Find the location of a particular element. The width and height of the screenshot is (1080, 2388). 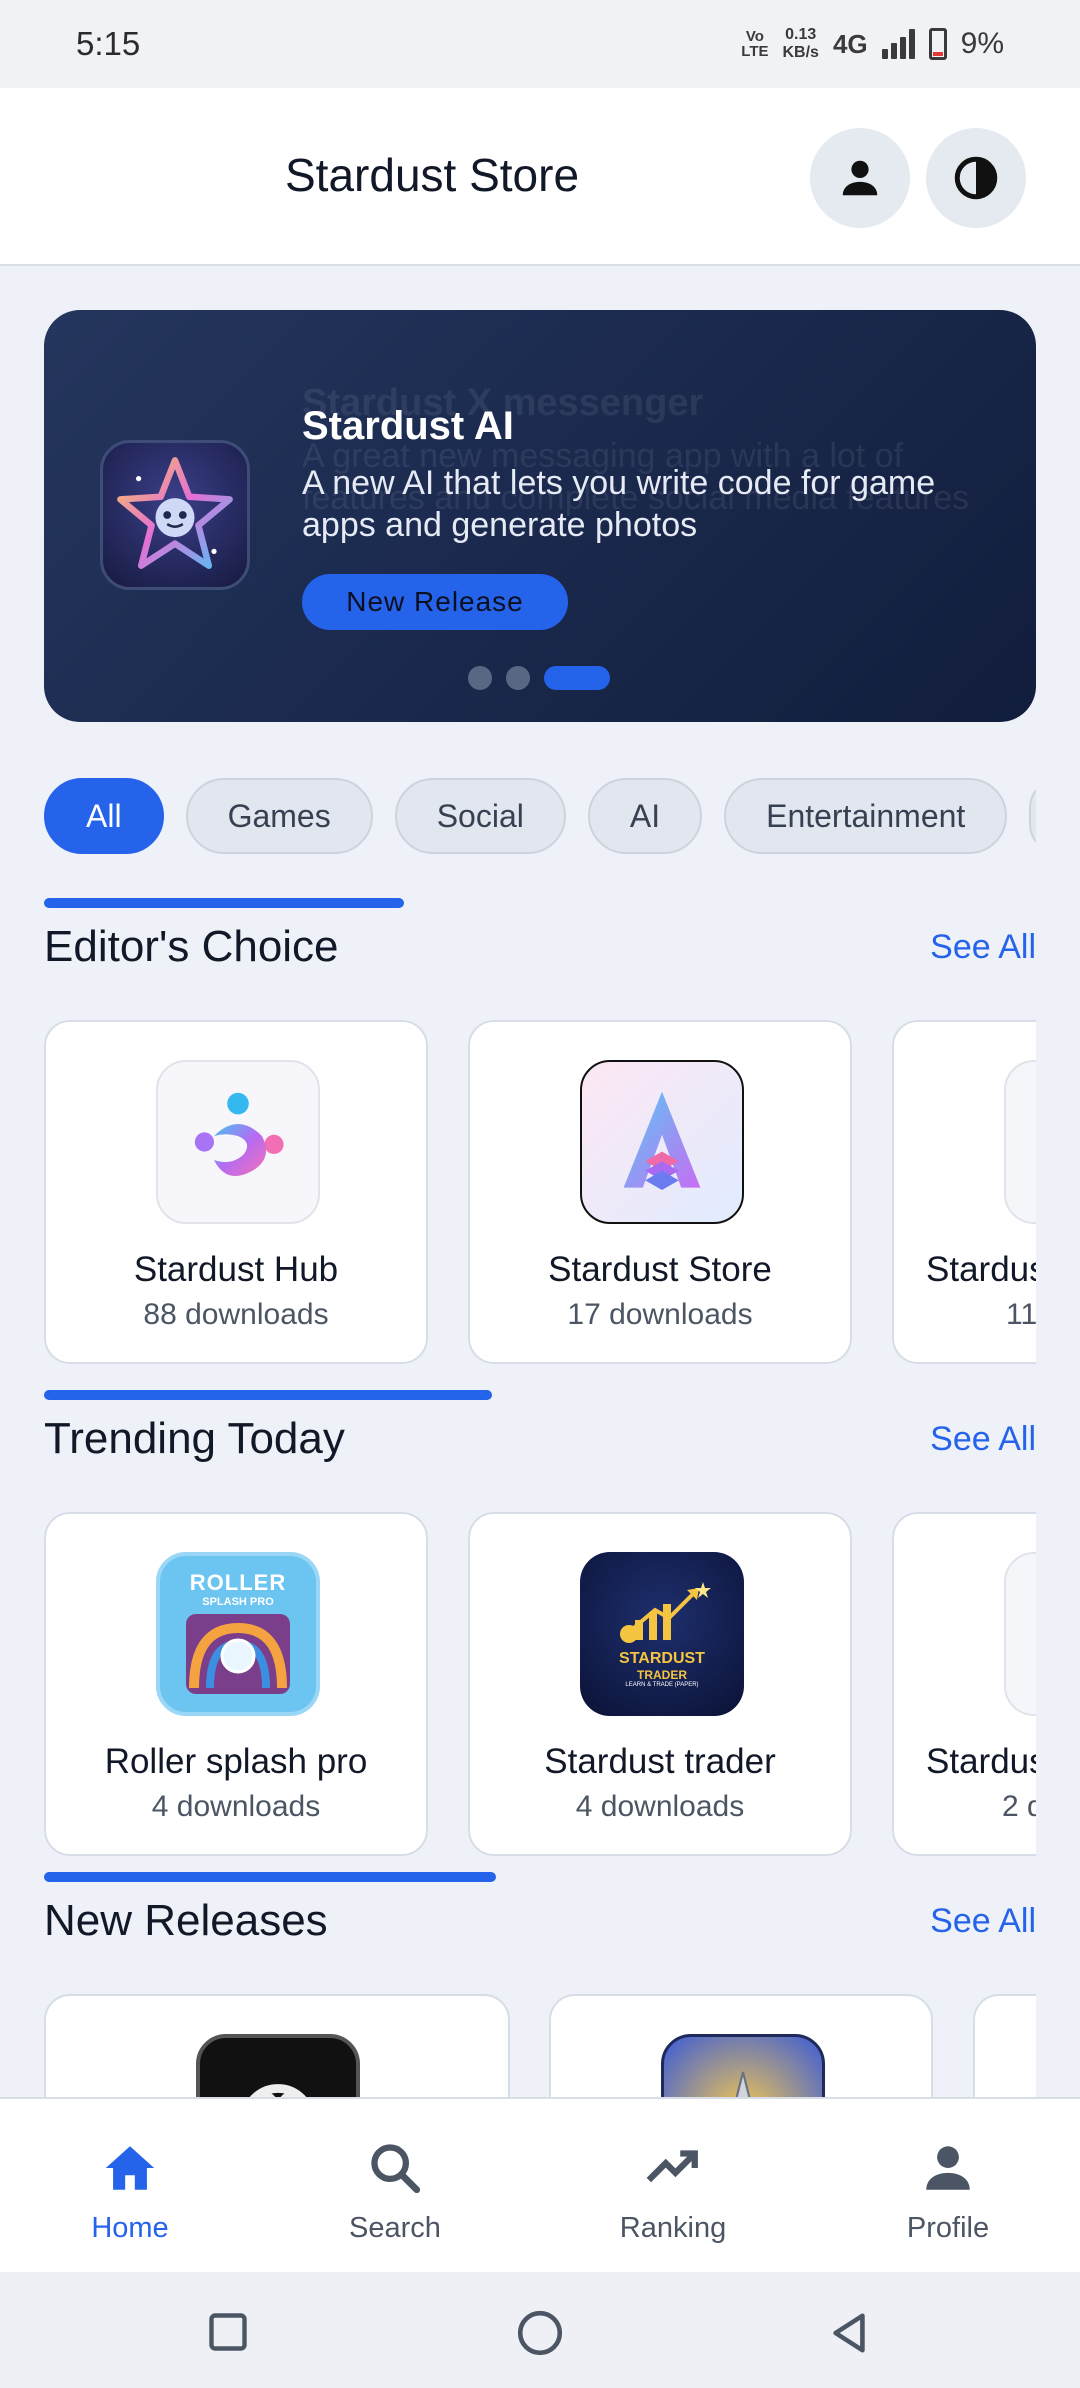

banner-app-icon is located at coordinates (175, 515).